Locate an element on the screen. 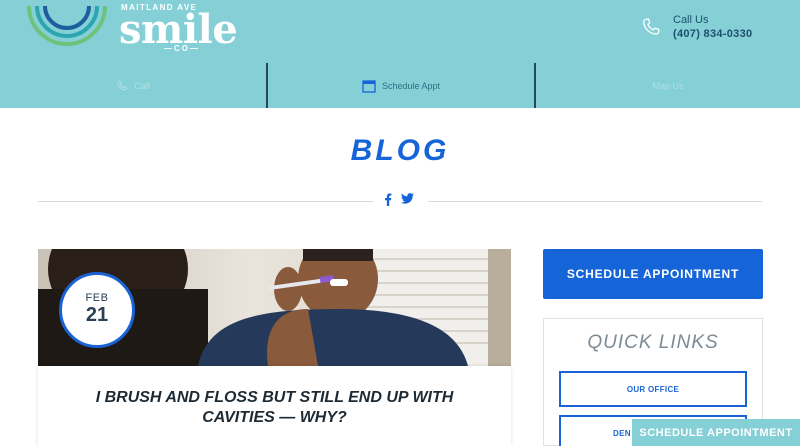 This screenshot has height=446, width=800. post-date-month: FEB is located at coordinates (97, 298).